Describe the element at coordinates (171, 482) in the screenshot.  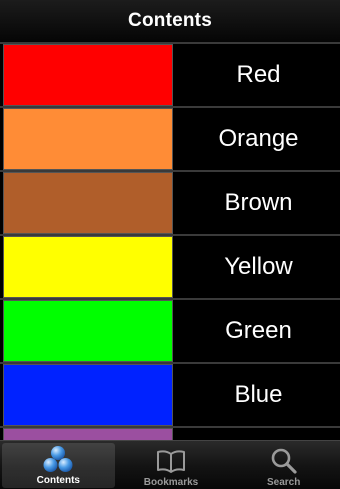
I see `tab-label: Bookmarks` at that location.